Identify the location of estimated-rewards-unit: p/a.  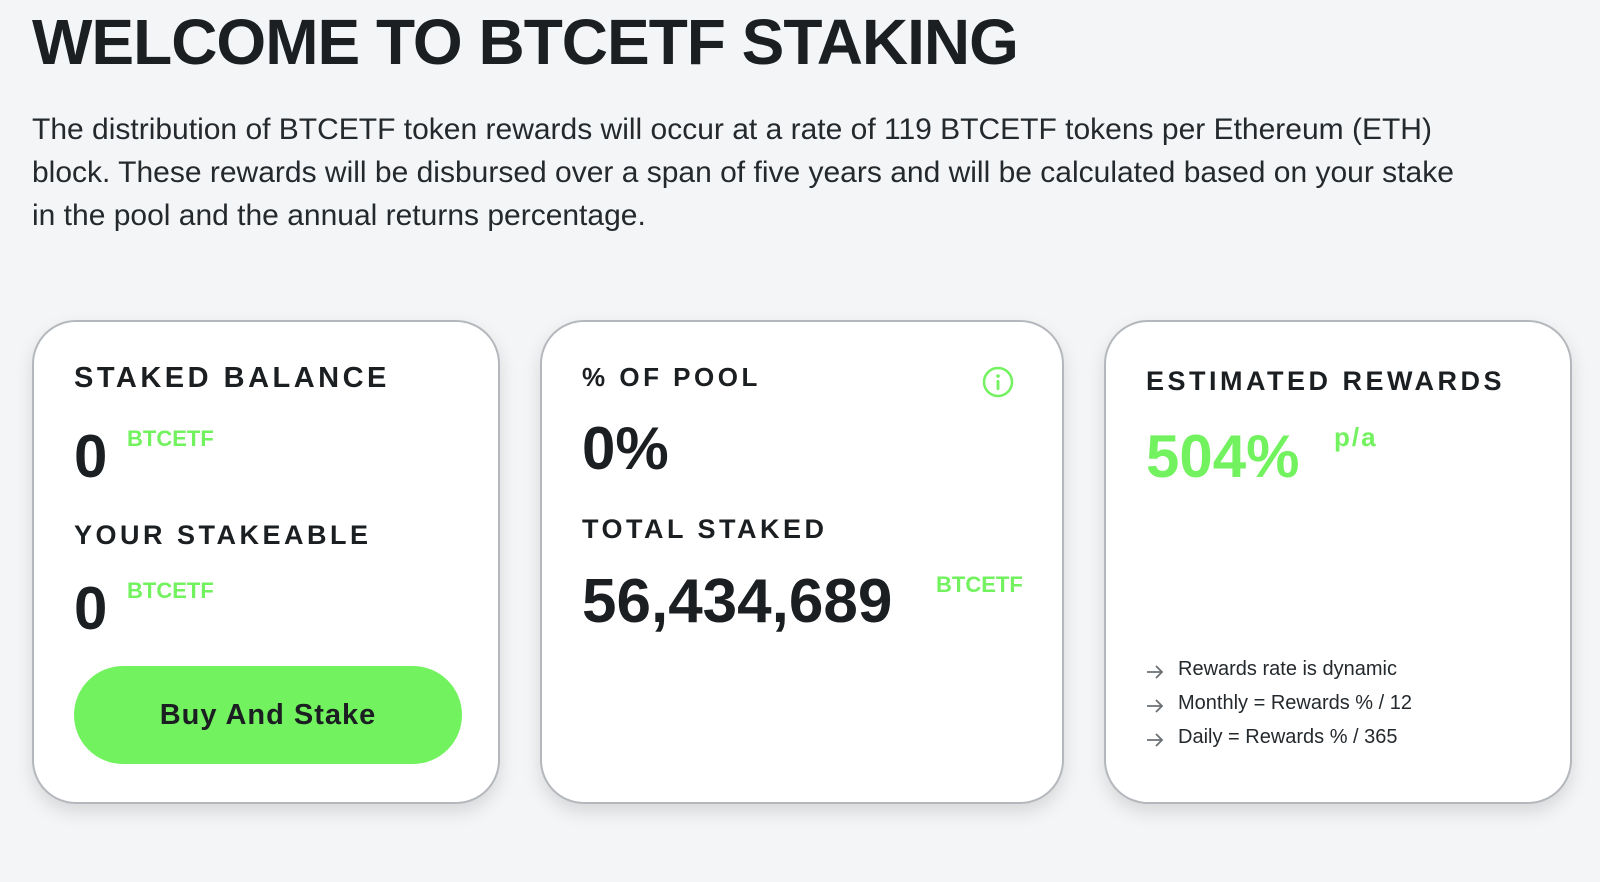
(1356, 437).